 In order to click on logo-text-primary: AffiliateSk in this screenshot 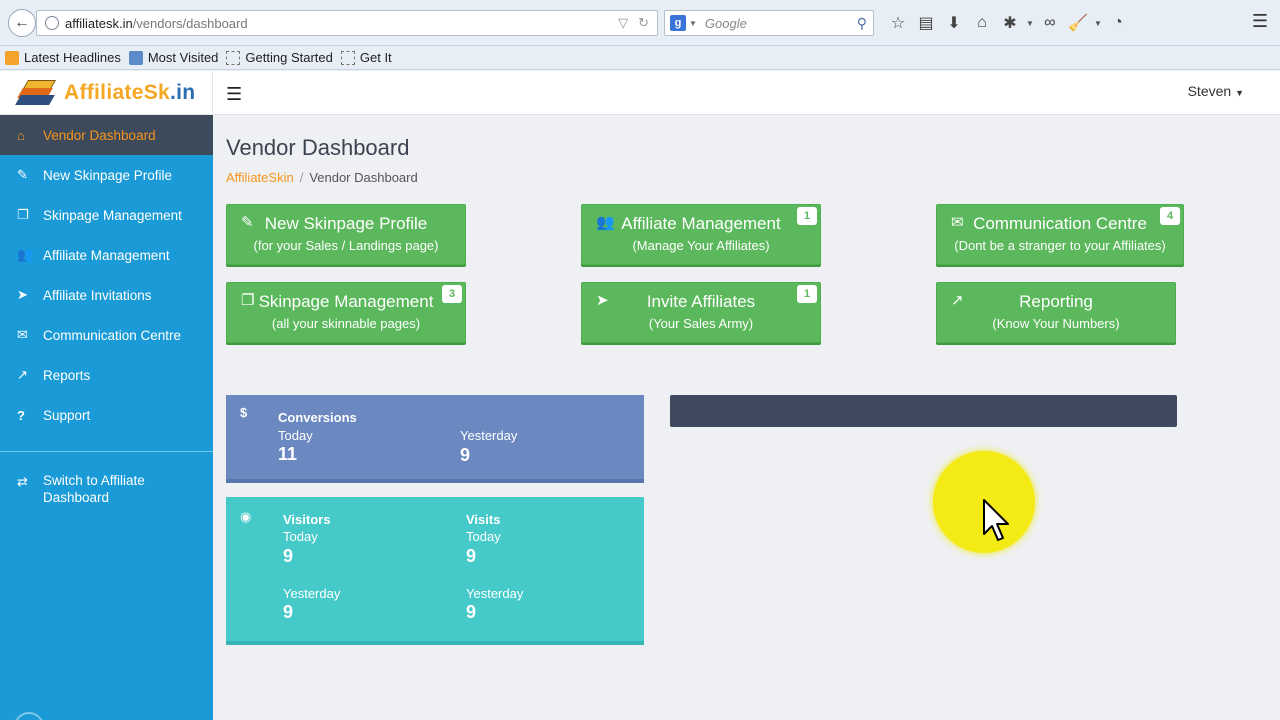, I will do `click(117, 92)`.